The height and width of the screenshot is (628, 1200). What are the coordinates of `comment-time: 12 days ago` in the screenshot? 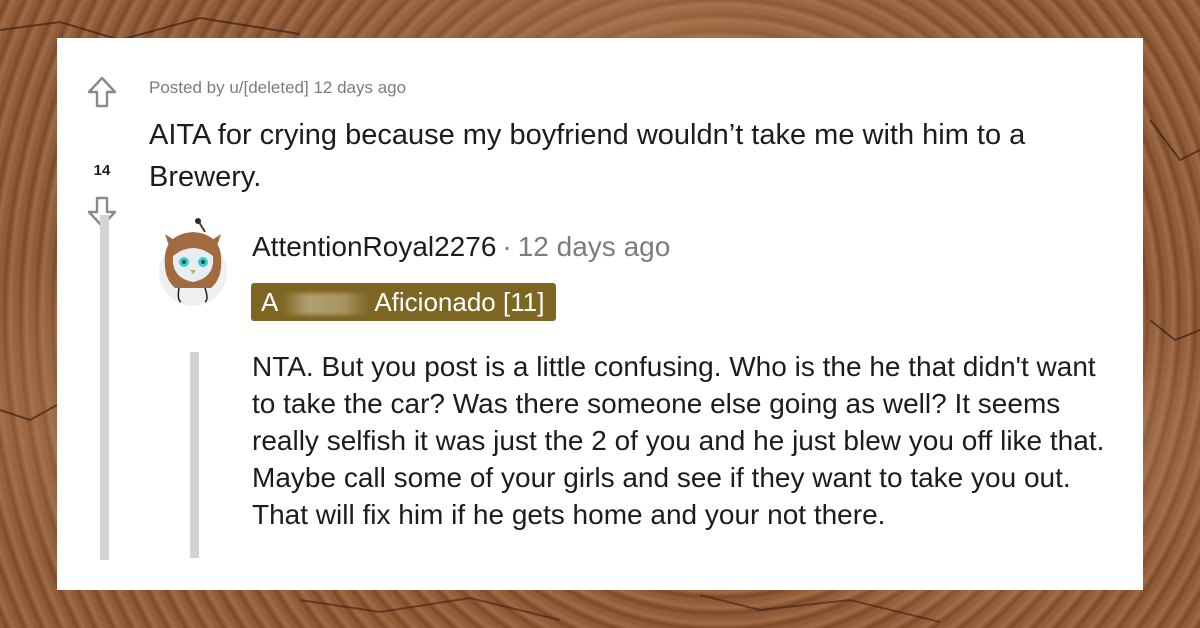 It's located at (594, 246).